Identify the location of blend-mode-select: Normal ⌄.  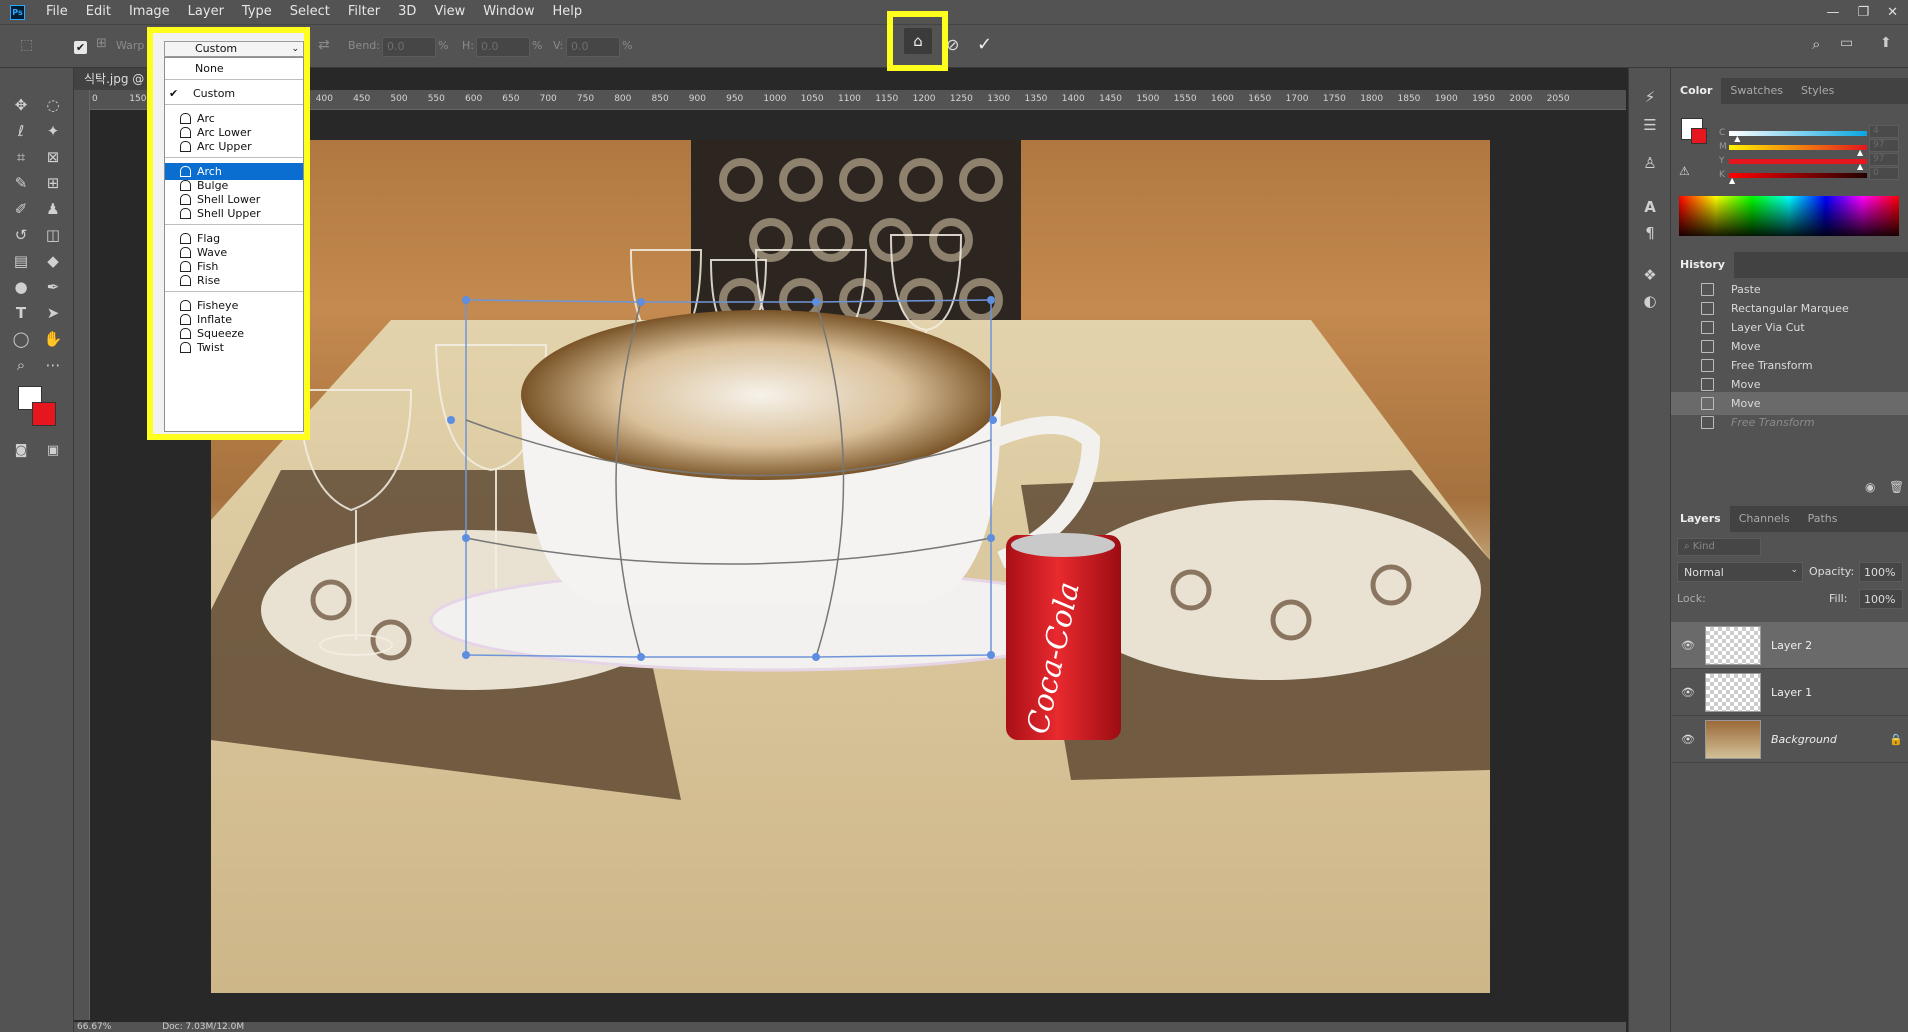
(1740, 572).